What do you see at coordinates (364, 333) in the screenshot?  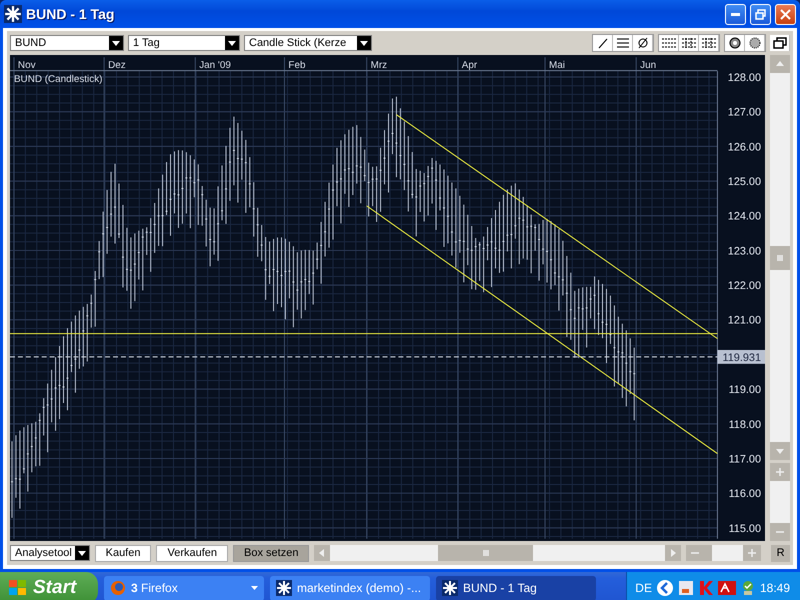 I see `horizontal-line` at bounding box center [364, 333].